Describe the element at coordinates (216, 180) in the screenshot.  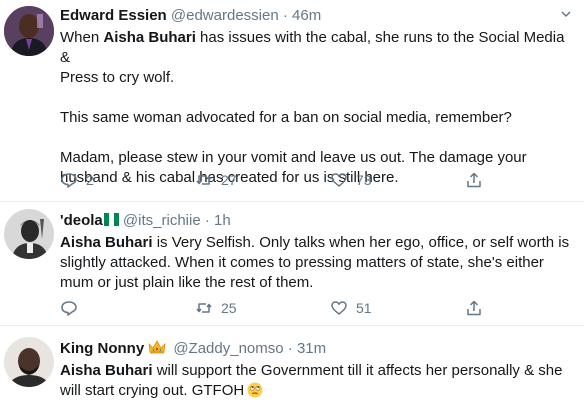
I see `retweet-button: 27` at that location.